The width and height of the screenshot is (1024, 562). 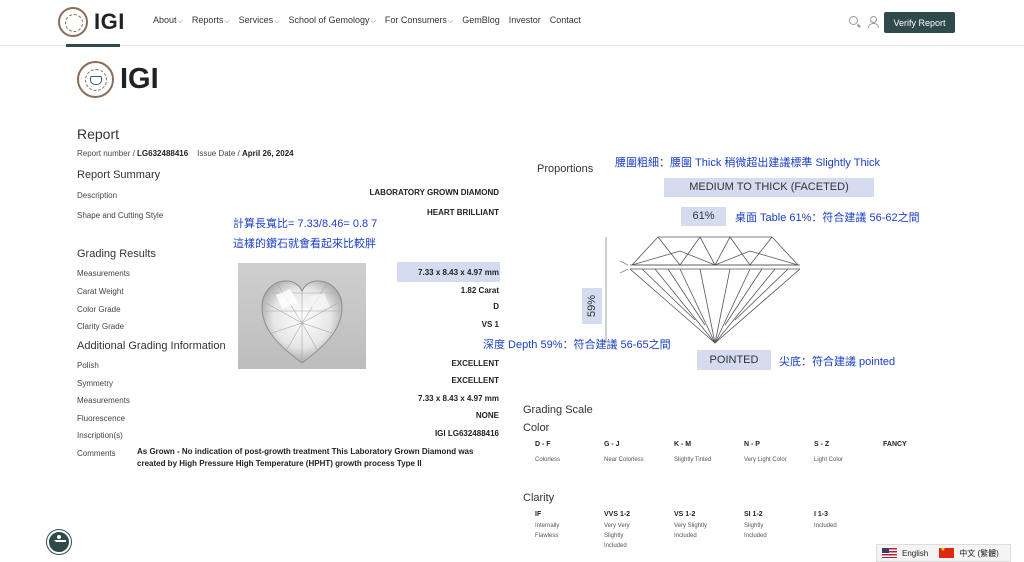 I want to click on summary-heading: Report Summary, so click(x=119, y=175).